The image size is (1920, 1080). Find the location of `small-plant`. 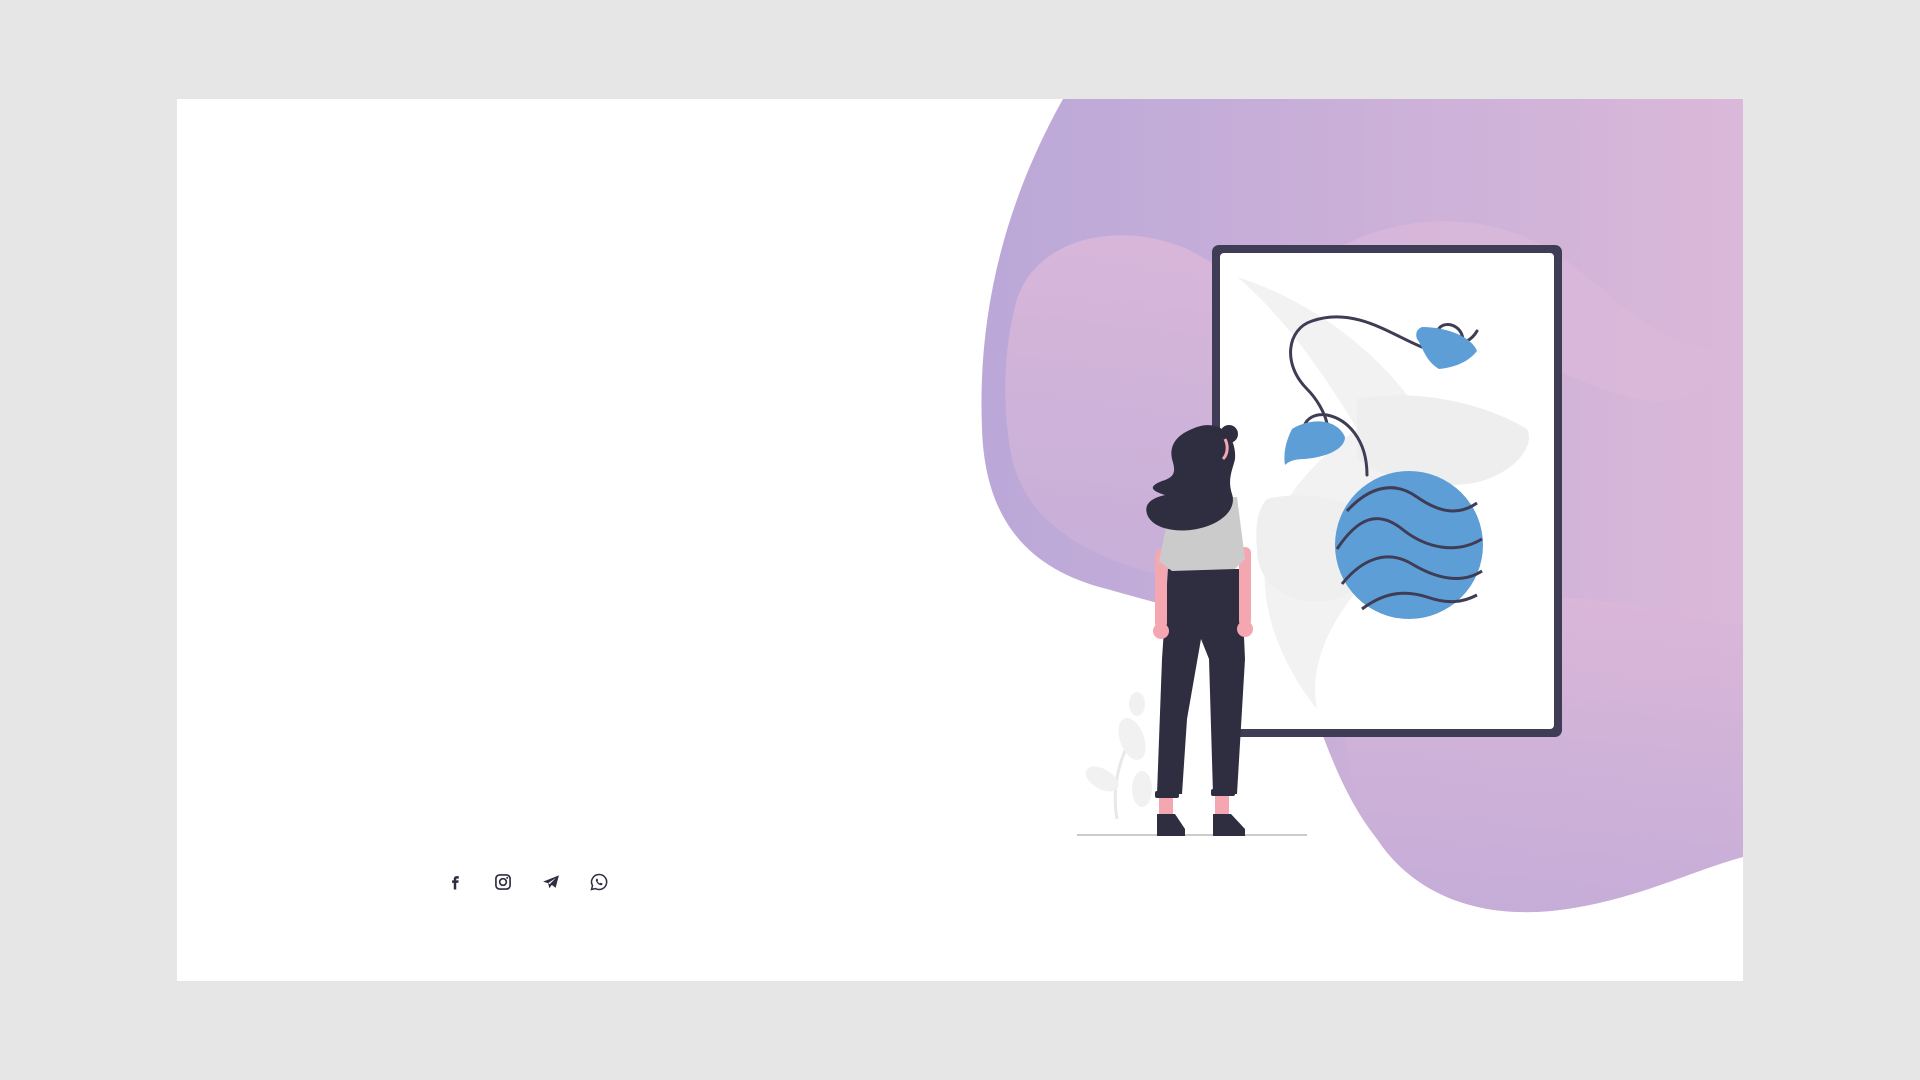

small-plant is located at coordinates (1118, 756).